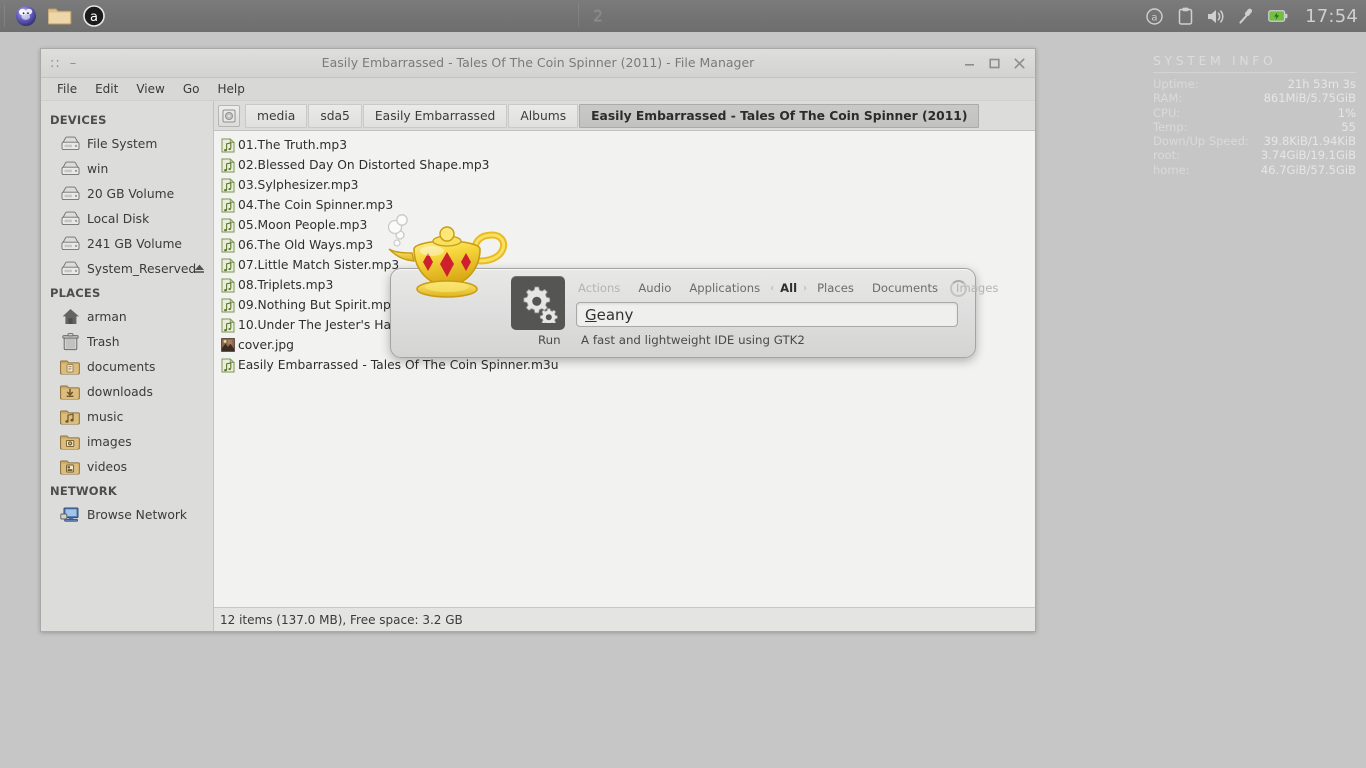 The height and width of the screenshot is (768, 1366). What do you see at coordinates (835, 288) in the screenshot?
I see `synapse-category-places: Places` at bounding box center [835, 288].